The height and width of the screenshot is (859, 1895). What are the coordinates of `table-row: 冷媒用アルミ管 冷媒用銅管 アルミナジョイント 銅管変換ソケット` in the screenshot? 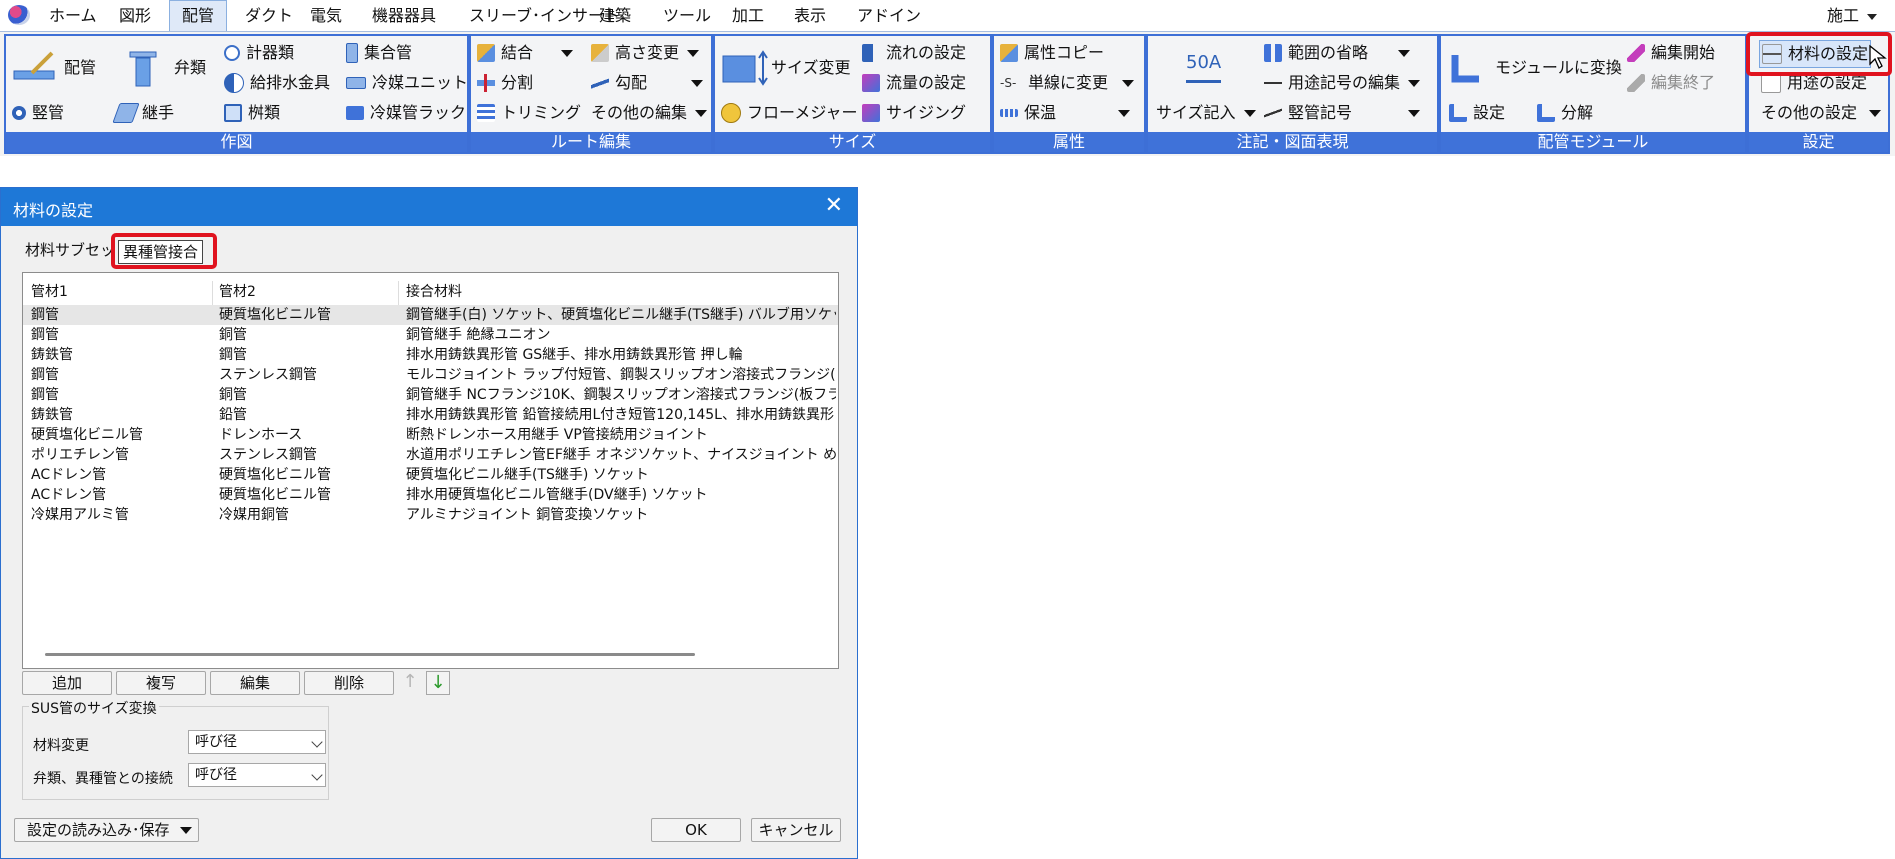 It's located at (430, 515).